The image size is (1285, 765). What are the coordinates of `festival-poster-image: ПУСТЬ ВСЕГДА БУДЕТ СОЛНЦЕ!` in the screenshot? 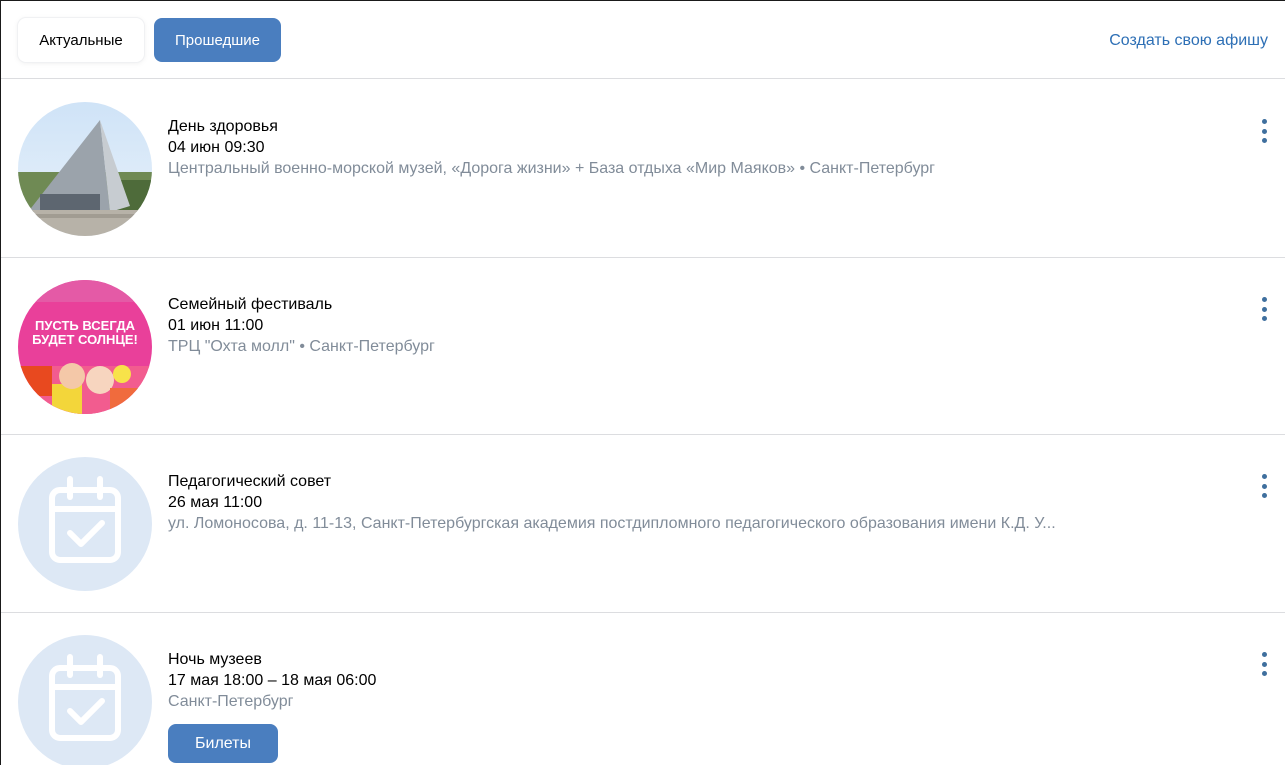 It's located at (85, 347).